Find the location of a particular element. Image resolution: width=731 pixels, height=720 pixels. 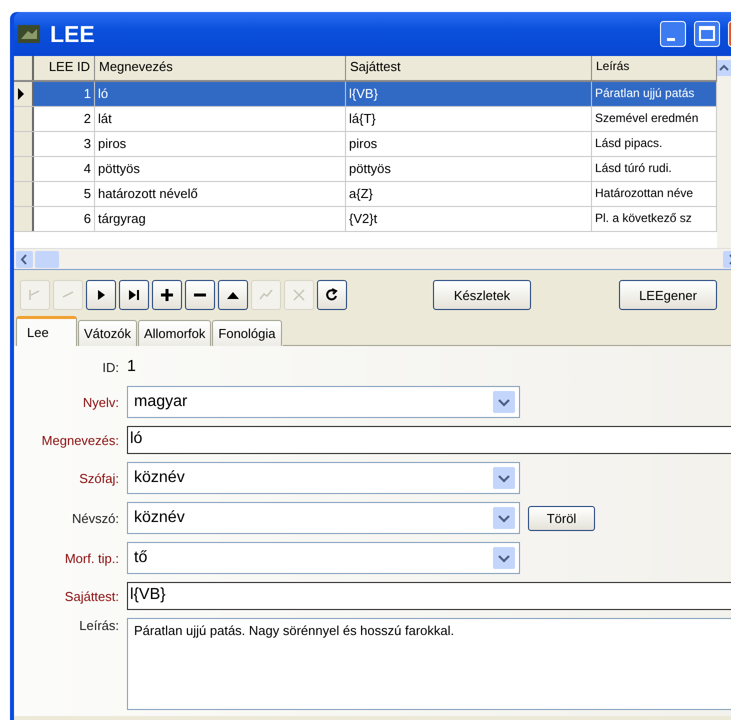

plus-icon is located at coordinates (167, 295).